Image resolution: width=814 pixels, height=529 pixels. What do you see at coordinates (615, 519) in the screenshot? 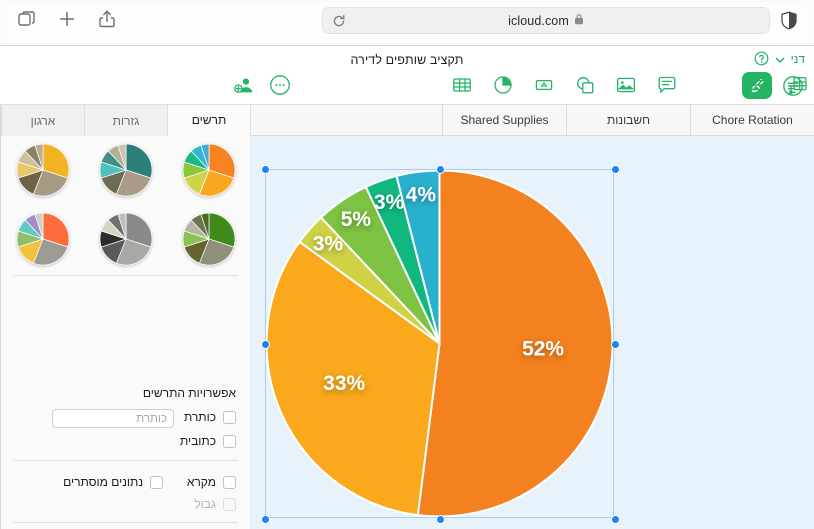
I see `resize-handle-bottom-right` at bounding box center [615, 519].